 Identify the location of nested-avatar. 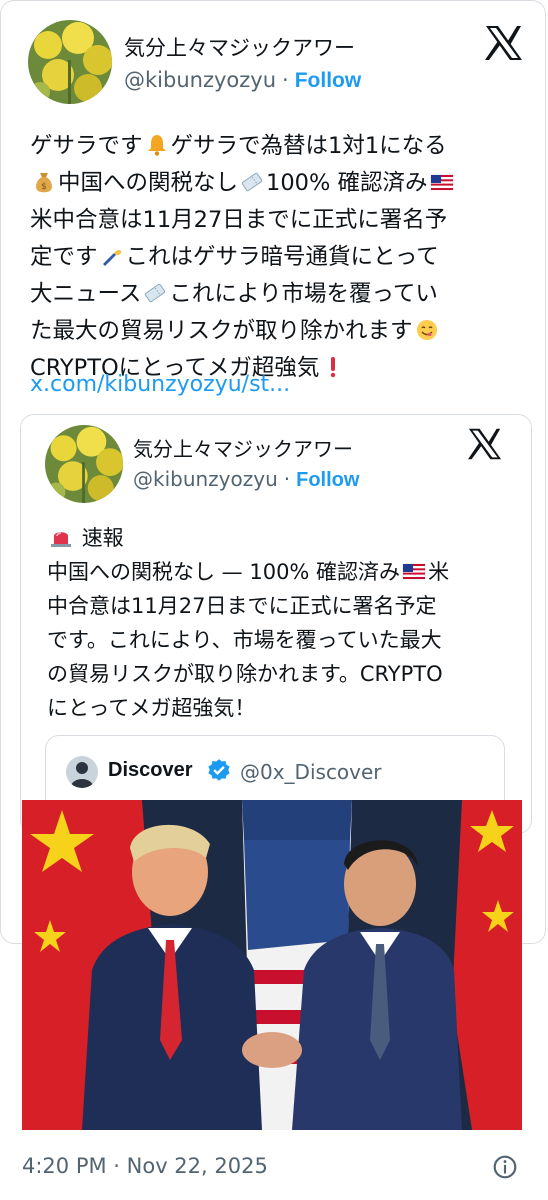
(82, 772).